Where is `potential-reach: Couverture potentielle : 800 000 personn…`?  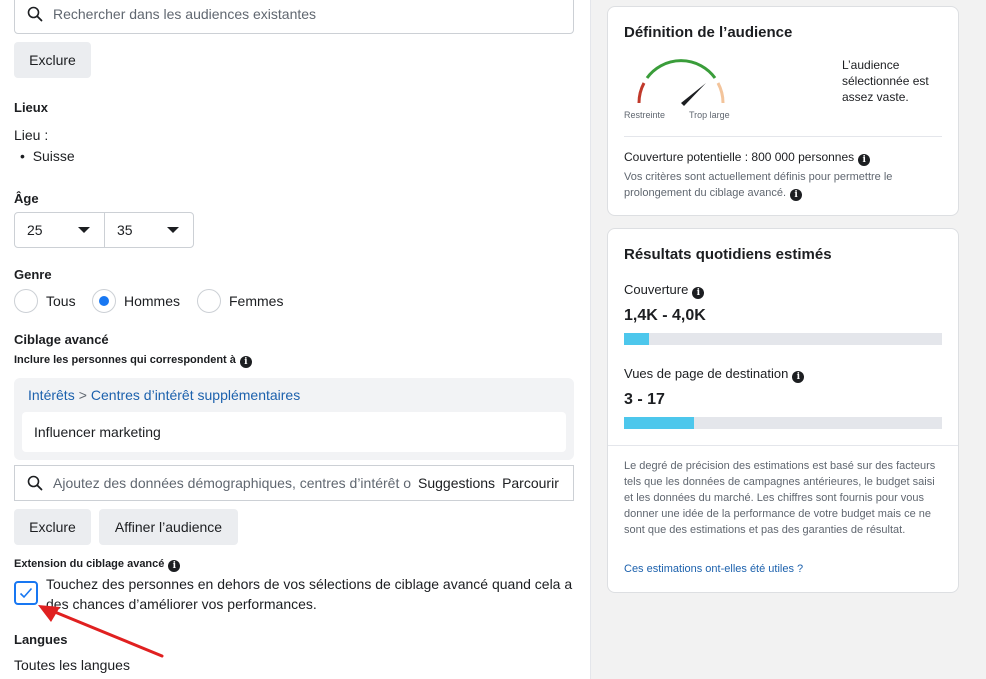 potential-reach: Couverture potentielle : 800 000 personn… is located at coordinates (747, 158).